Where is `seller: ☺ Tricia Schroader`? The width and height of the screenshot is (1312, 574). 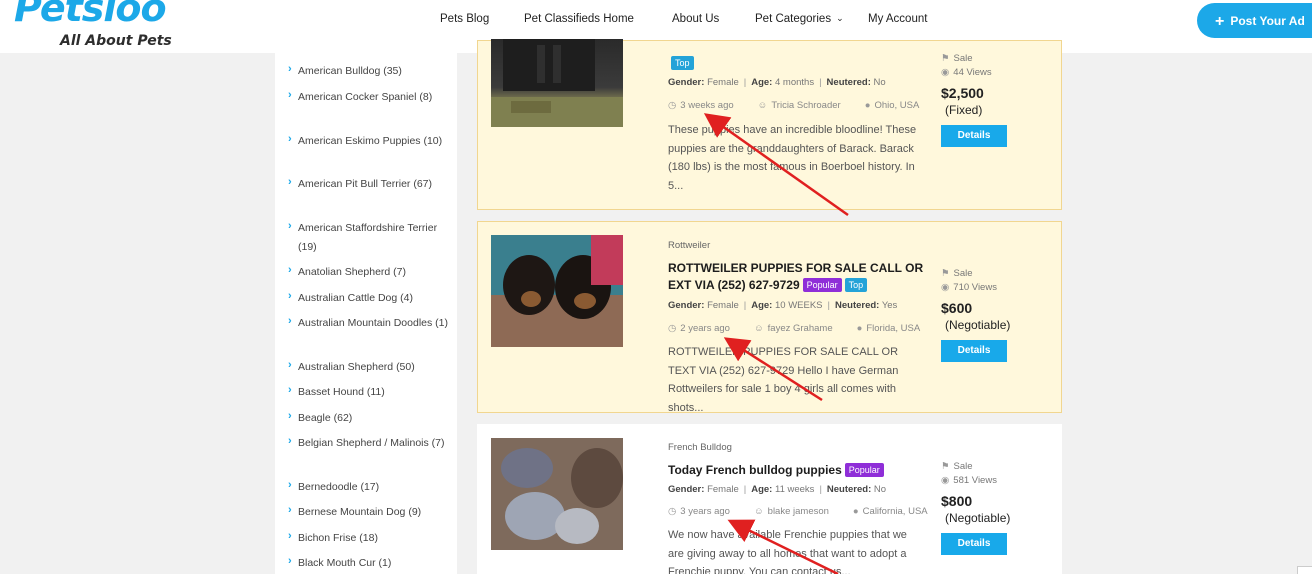 seller: ☺ Tricia Schroader is located at coordinates (805, 105).